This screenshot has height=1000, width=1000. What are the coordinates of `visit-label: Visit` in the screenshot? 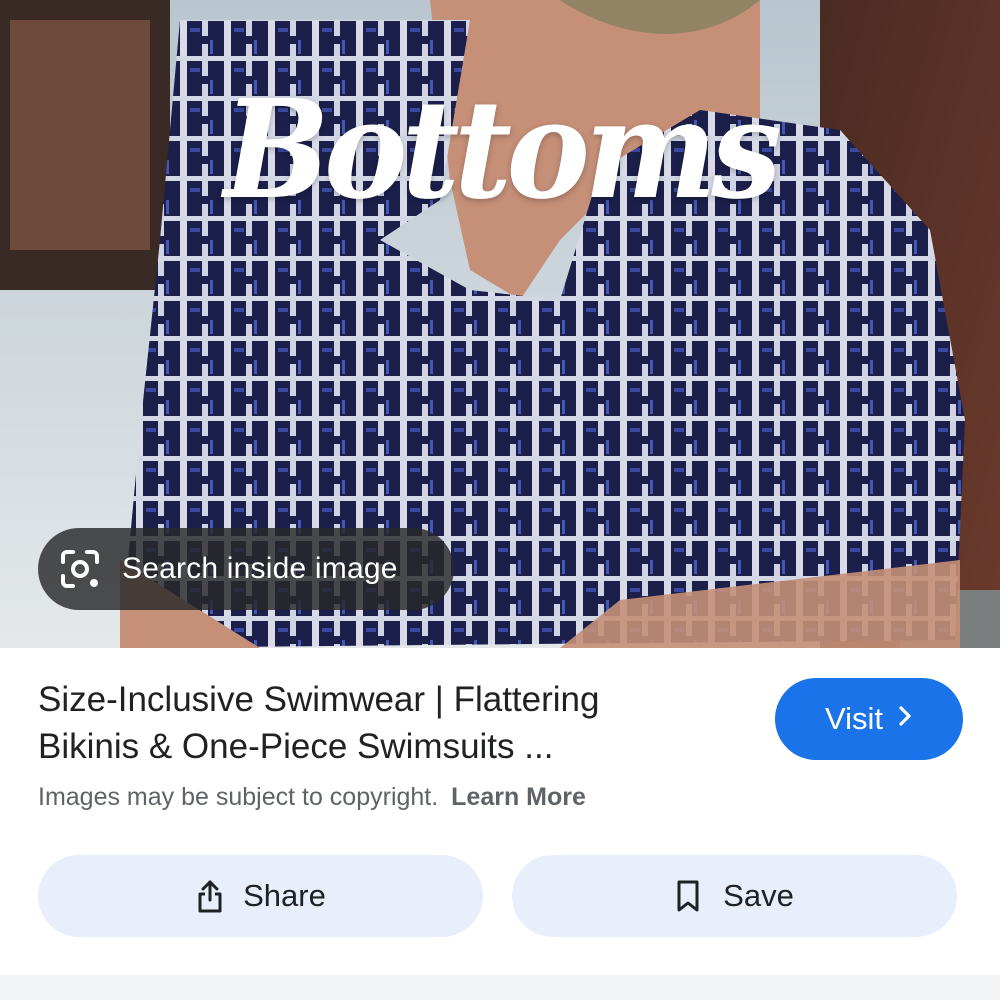 It's located at (853, 718).